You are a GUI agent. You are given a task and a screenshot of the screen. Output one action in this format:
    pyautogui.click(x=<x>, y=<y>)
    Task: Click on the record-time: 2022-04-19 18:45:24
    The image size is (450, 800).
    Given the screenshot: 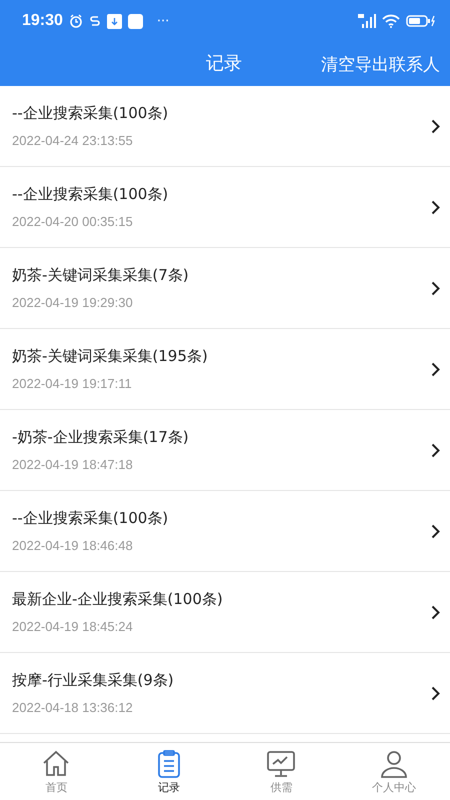 What is the action you would take?
    pyautogui.click(x=73, y=626)
    